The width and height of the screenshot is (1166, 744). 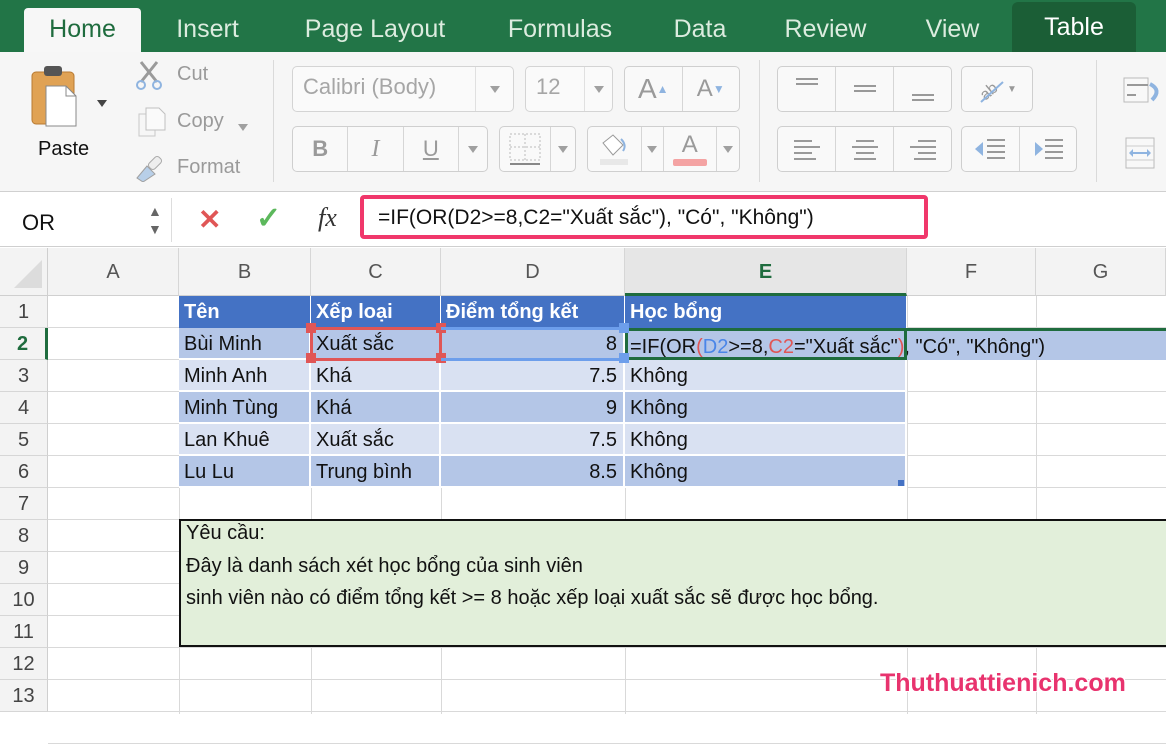 What do you see at coordinates (376, 472) in the screenshot?
I see `table-cell: Trung bình` at bounding box center [376, 472].